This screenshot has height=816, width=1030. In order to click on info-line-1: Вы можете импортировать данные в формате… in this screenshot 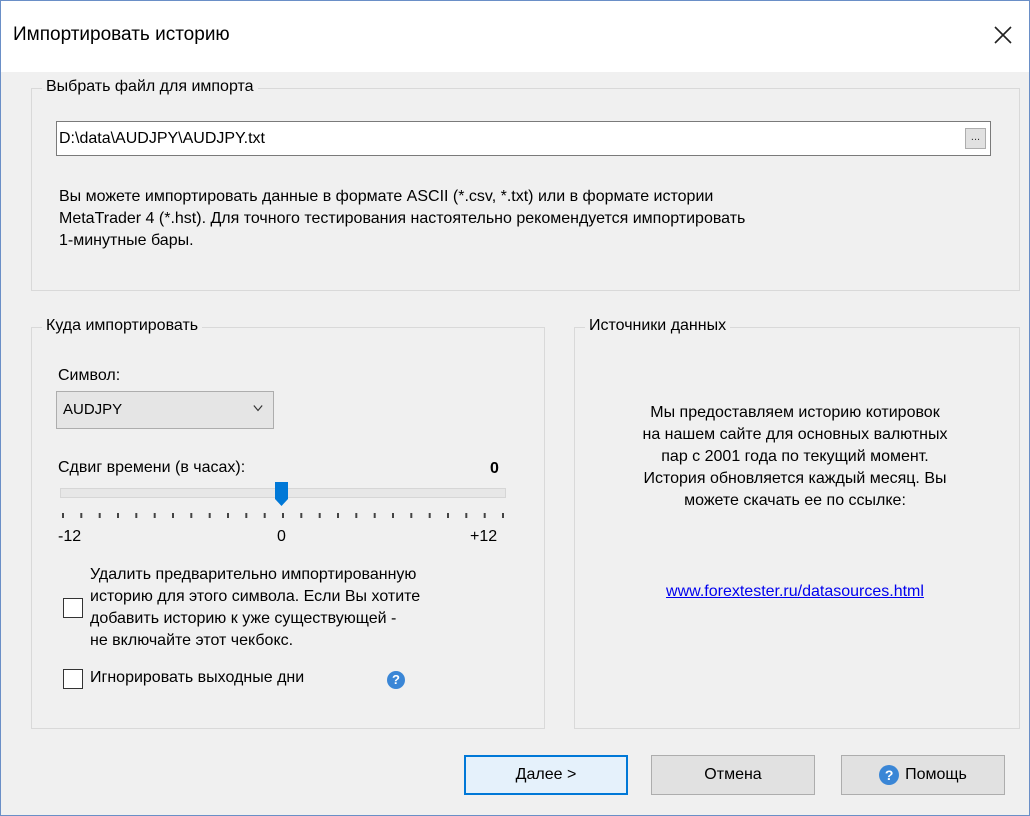, I will do `click(386, 196)`.